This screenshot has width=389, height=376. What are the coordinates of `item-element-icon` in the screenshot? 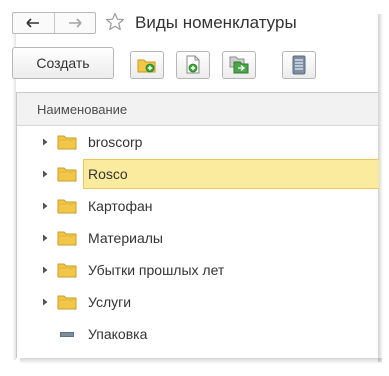 It's located at (67, 334).